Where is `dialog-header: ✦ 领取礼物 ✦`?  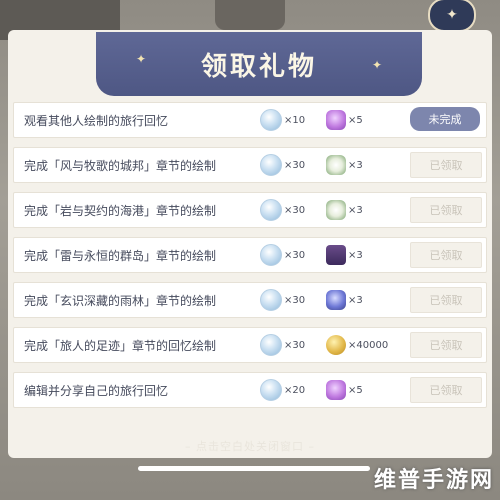
dialog-header: ✦ 领取礼物 ✦ is located at coordinates (259, 64).